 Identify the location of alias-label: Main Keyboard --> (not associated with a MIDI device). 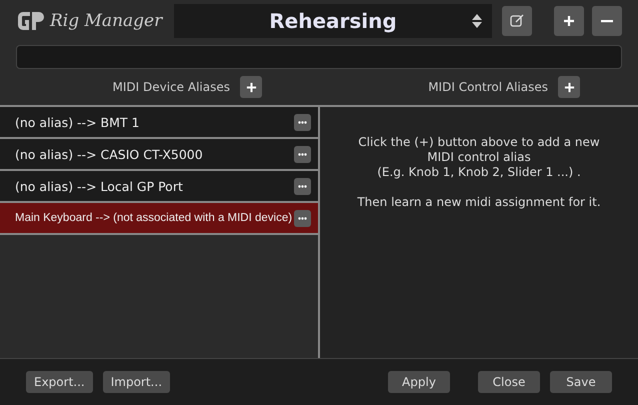
(153, 218).